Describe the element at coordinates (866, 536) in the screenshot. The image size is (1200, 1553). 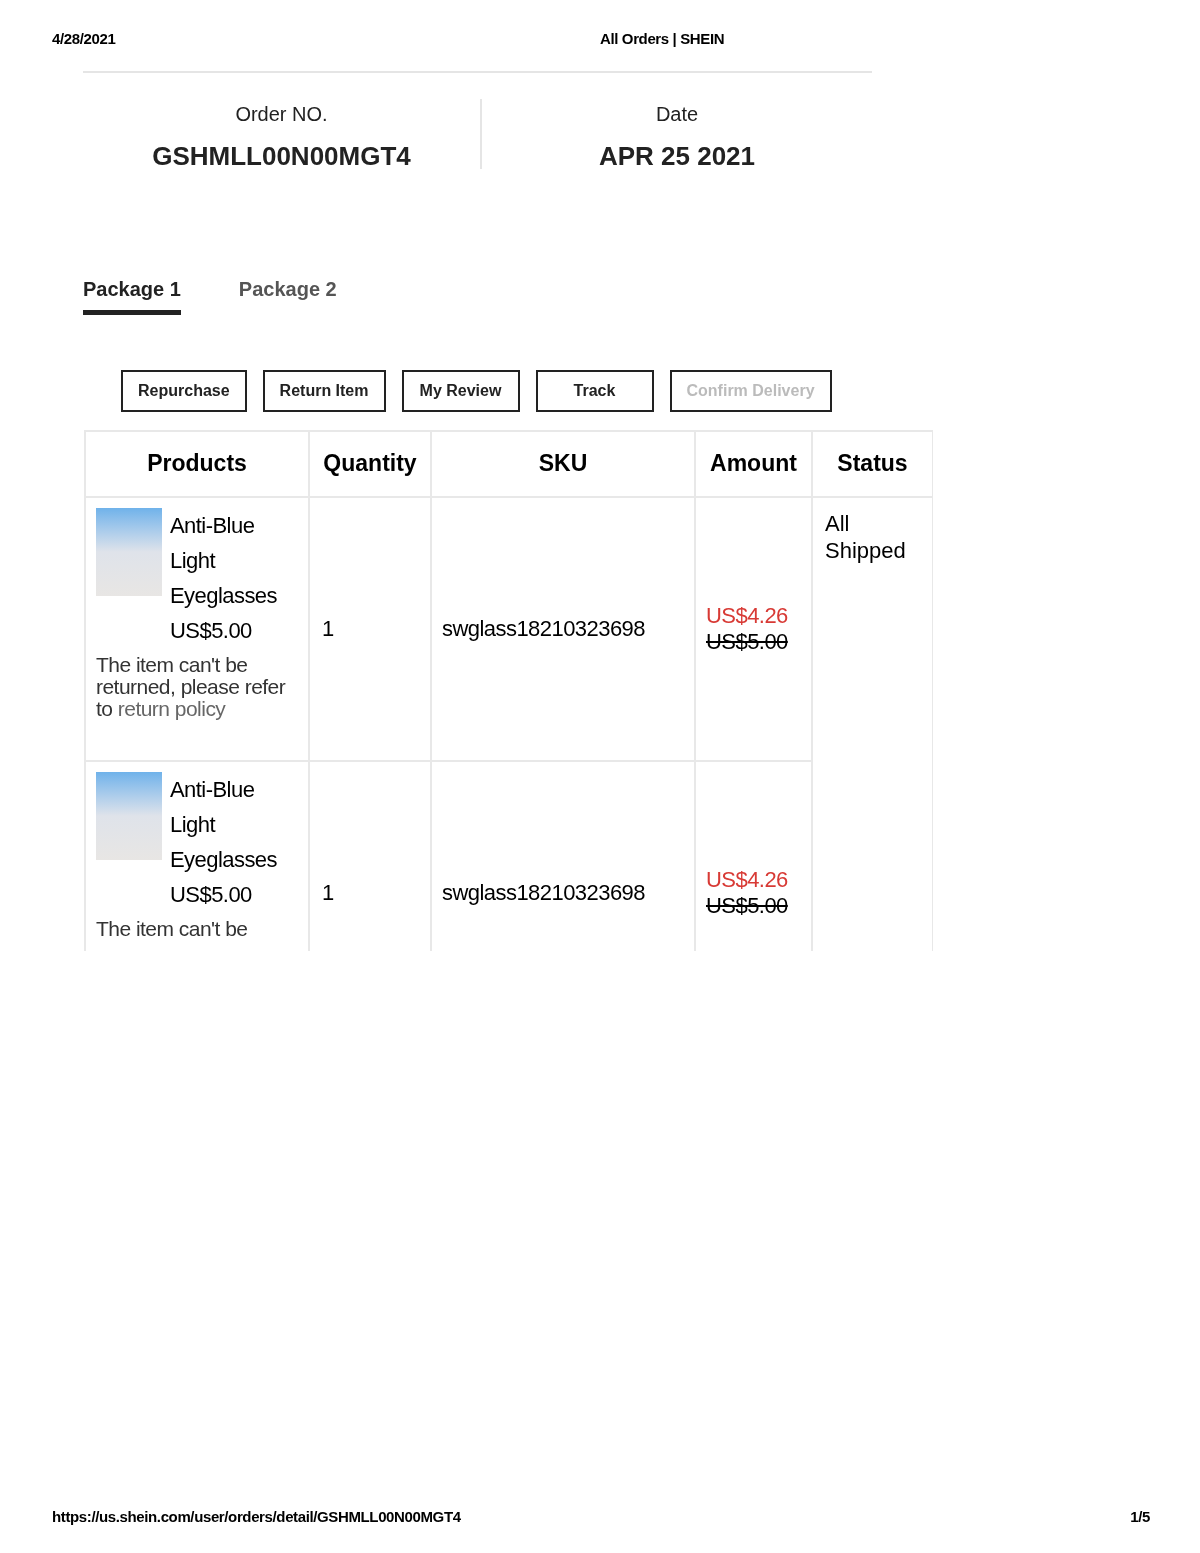
I see `status-text: All Shipped` at that location.